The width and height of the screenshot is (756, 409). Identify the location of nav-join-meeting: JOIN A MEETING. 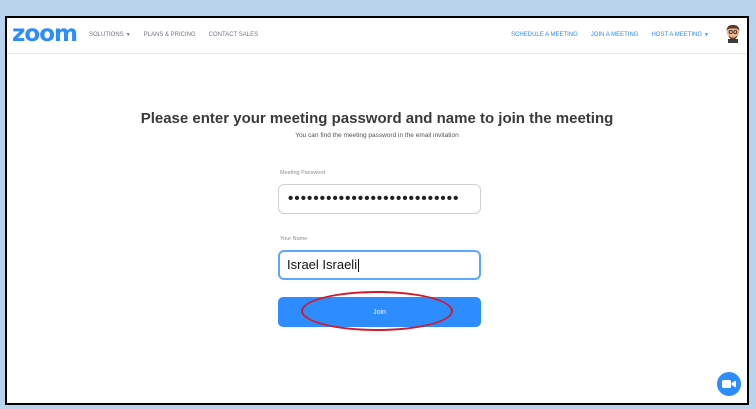
(615, 35).